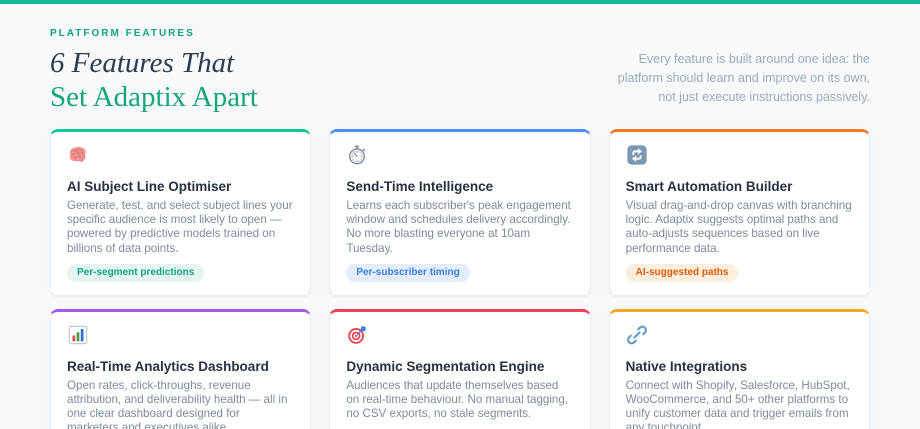 The image size is (920, 429). What do you see at coordinates (154, 80) in the screenshot?
I see `section-title: 6 Features That Set Adaptix Apart` at bounding box center [154, 80].